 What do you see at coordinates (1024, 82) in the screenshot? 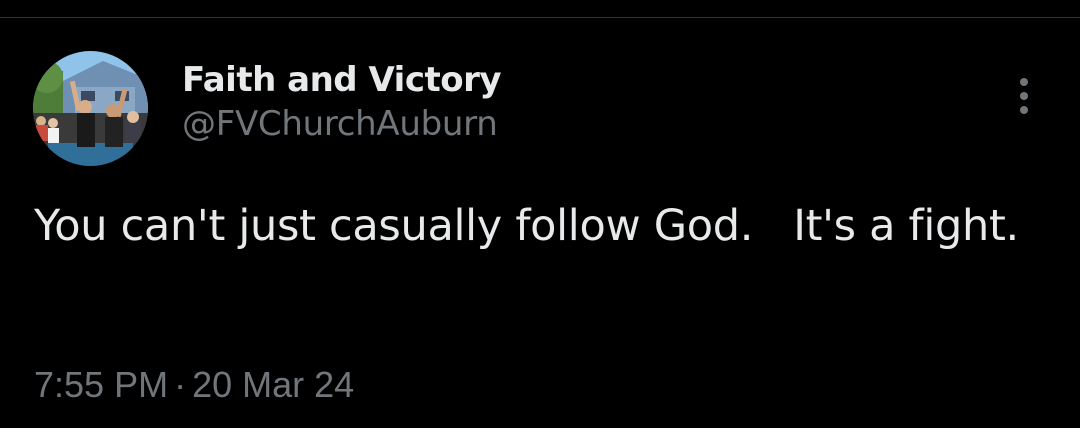
I see `more-vertical-icon` at bounding box center [1024, 82].